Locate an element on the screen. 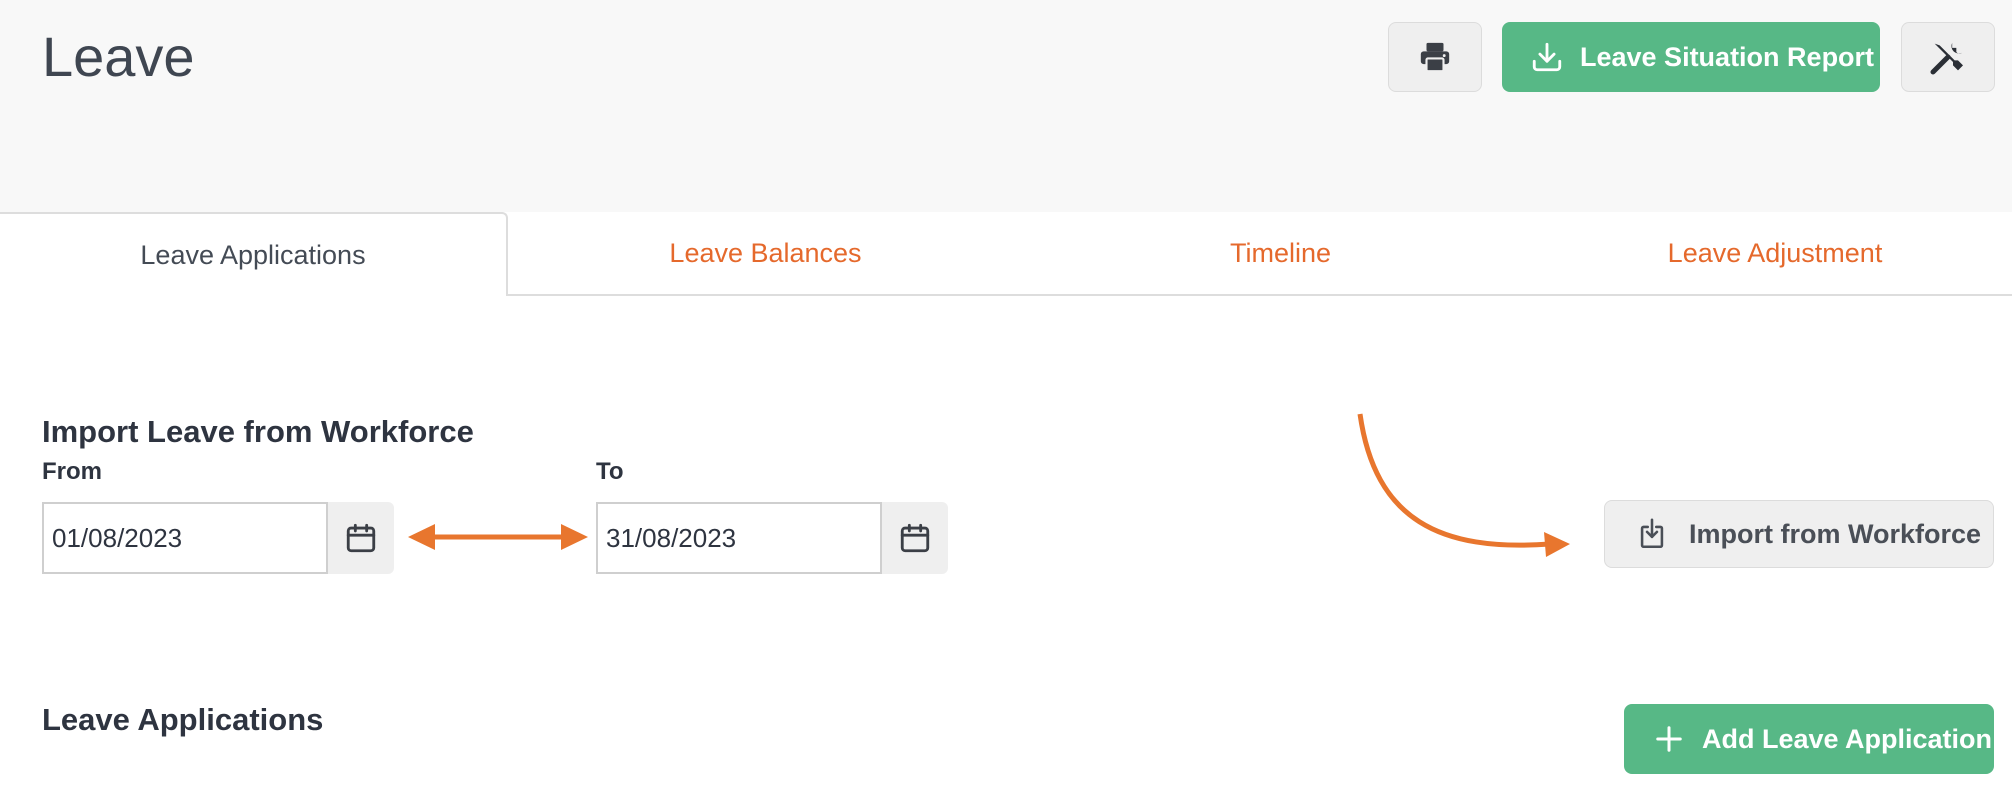  import-from-workforce-button: Import from Workforce is located at coordinates (1799, 534).